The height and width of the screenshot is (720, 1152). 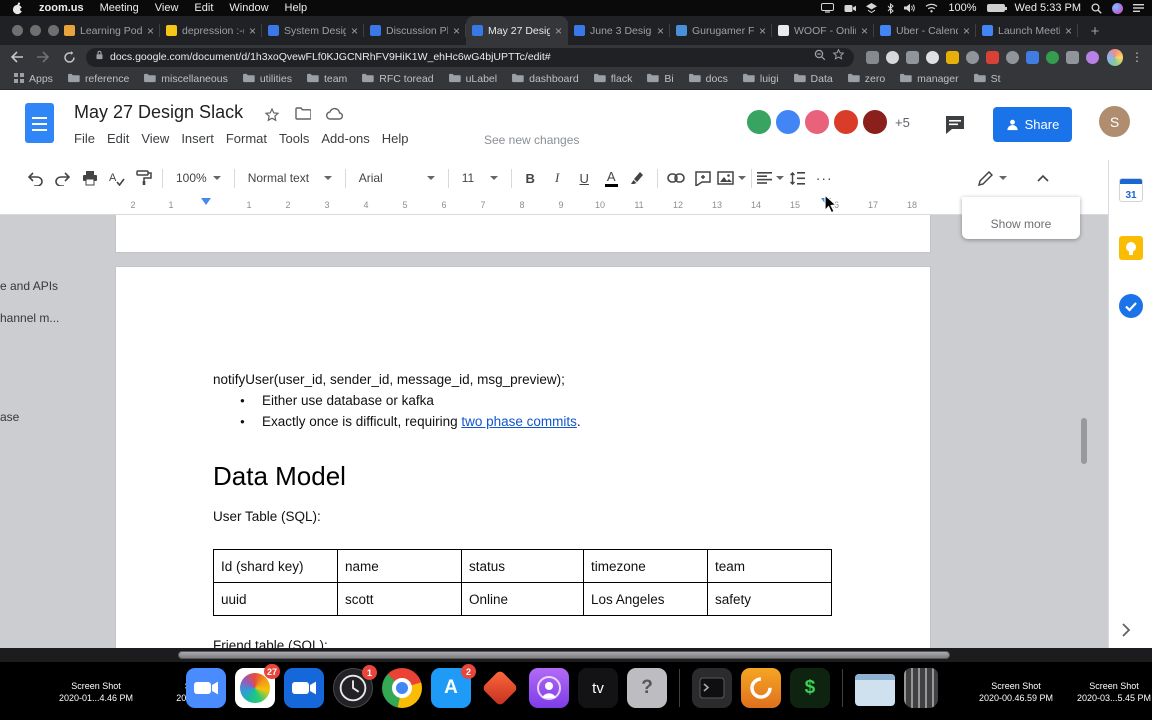 I want to click on docs-menu-file: File, so click(x=84, y=138).